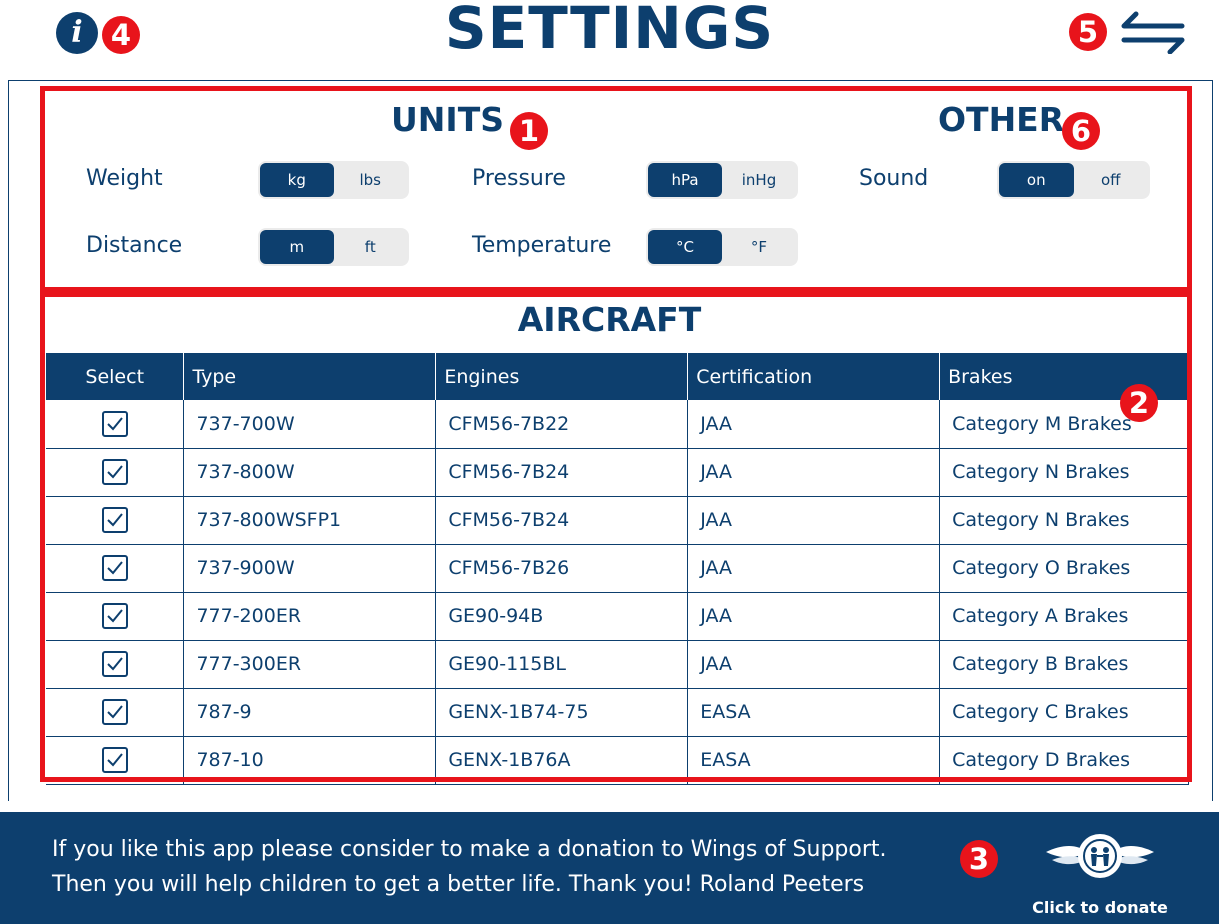 The image size is (1219, 924). I want to click on annotation-badge-3: 3, so click(979, 859).